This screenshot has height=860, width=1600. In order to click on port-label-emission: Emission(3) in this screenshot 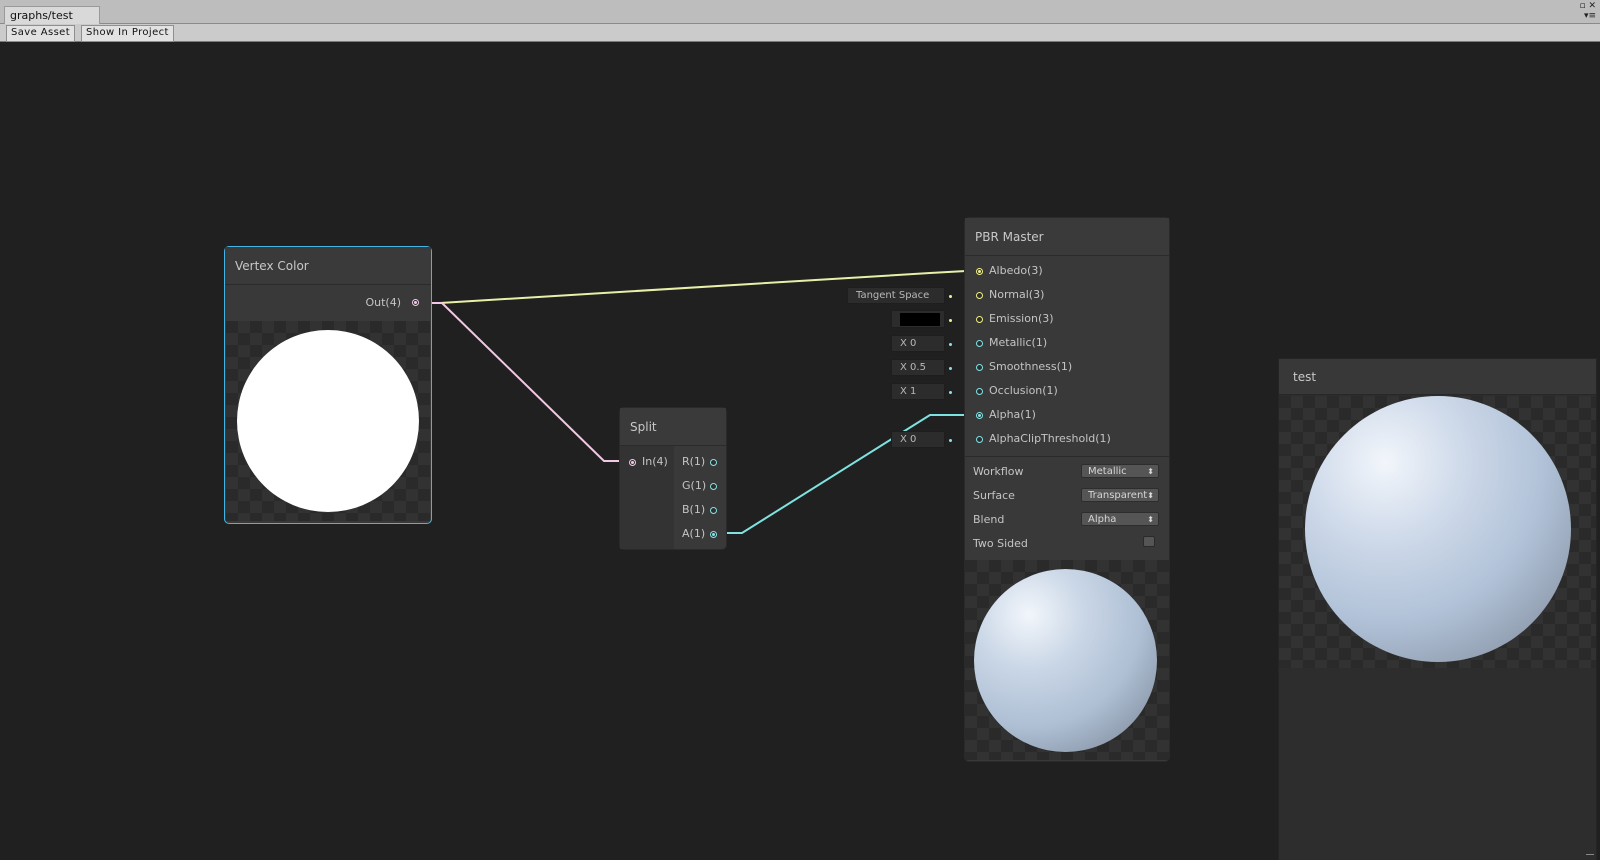, I will do `click(1021, 318)`.